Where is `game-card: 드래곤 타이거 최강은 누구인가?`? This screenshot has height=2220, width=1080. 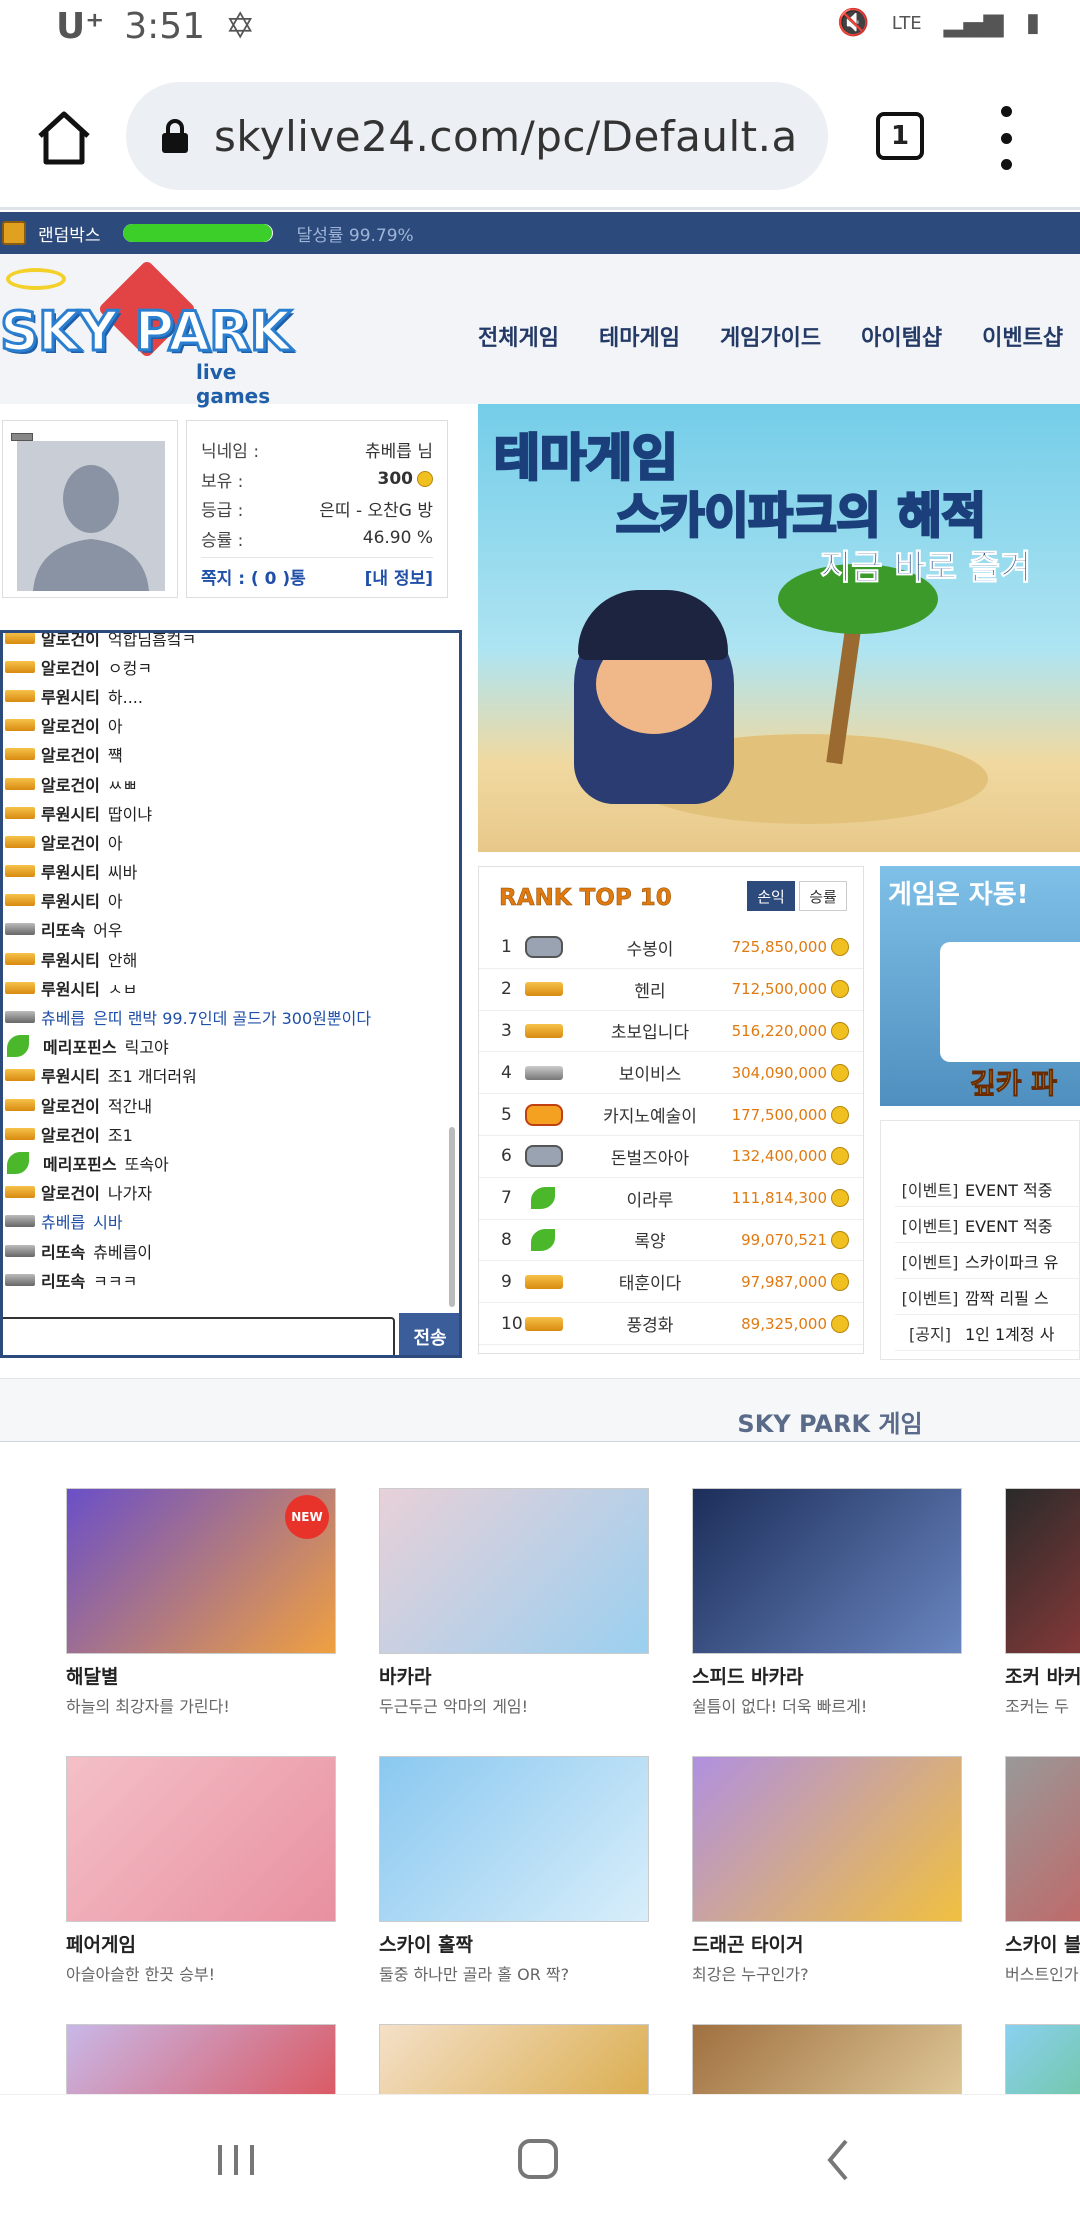 game-card: 드래곤 타이거 최강은 누구인가? is located at coordinates (827, 1870).